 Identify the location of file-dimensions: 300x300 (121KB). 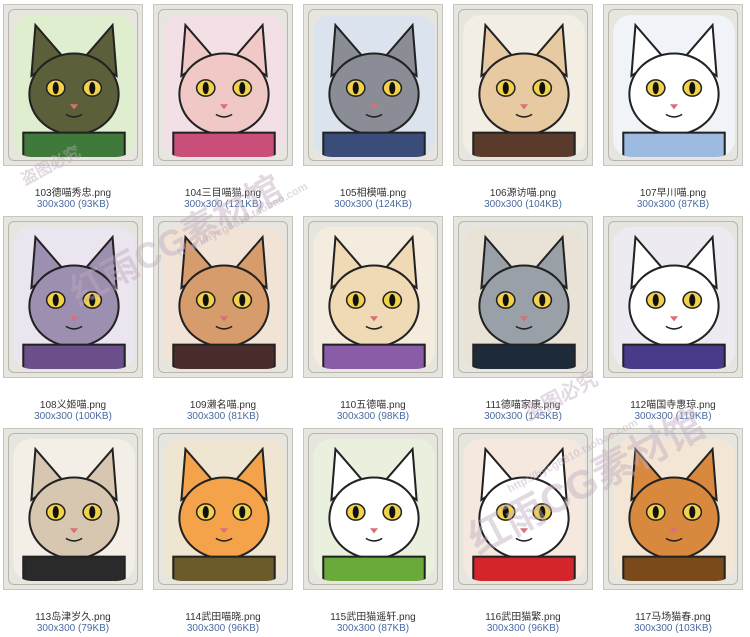
(223, 204).